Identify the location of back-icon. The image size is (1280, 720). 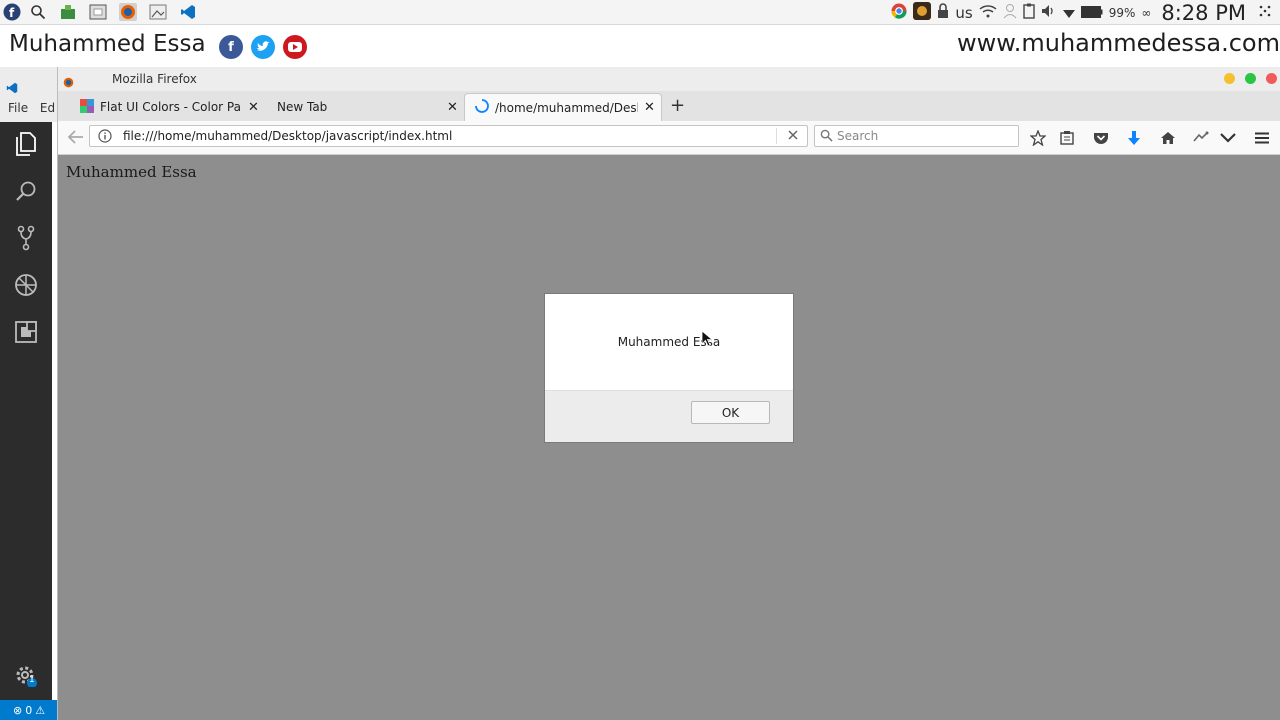
(76, 137).